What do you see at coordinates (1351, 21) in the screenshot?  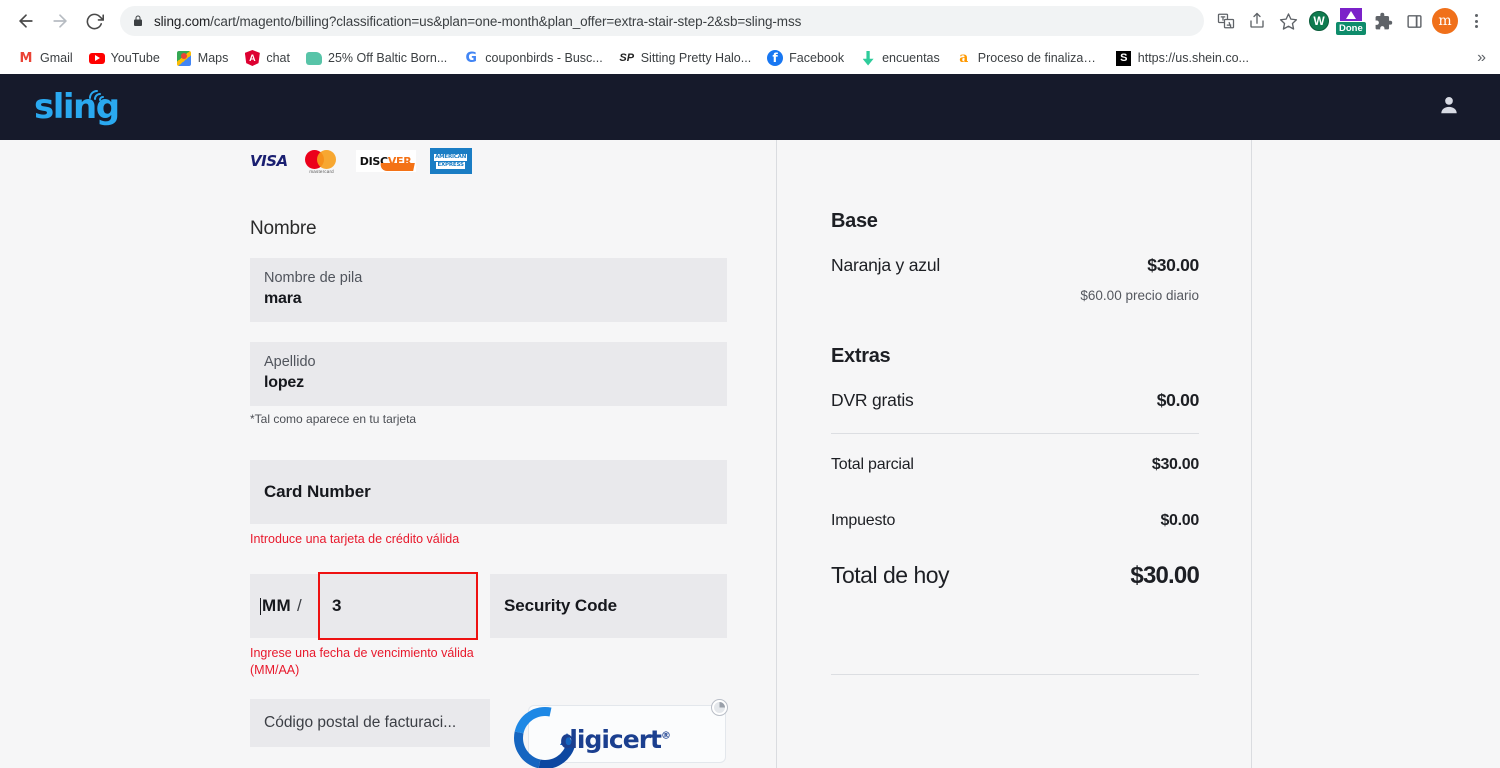 I see `extension-done-icon: Done` at bounding box center [1351, 21].